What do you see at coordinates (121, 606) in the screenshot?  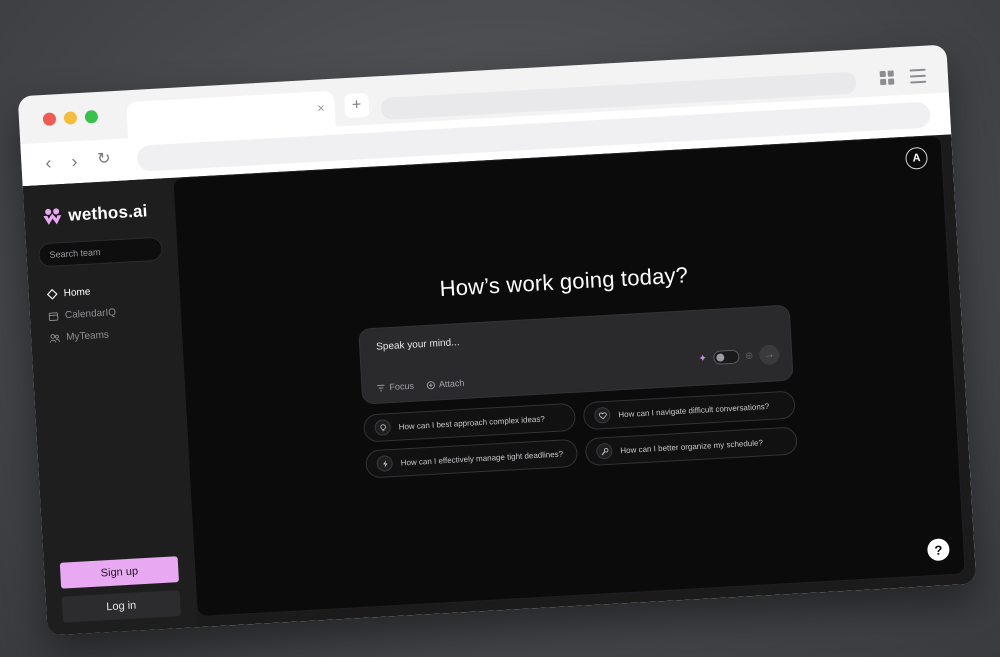 I see `log-in-button: Log in` at bounding box center [121, 606].